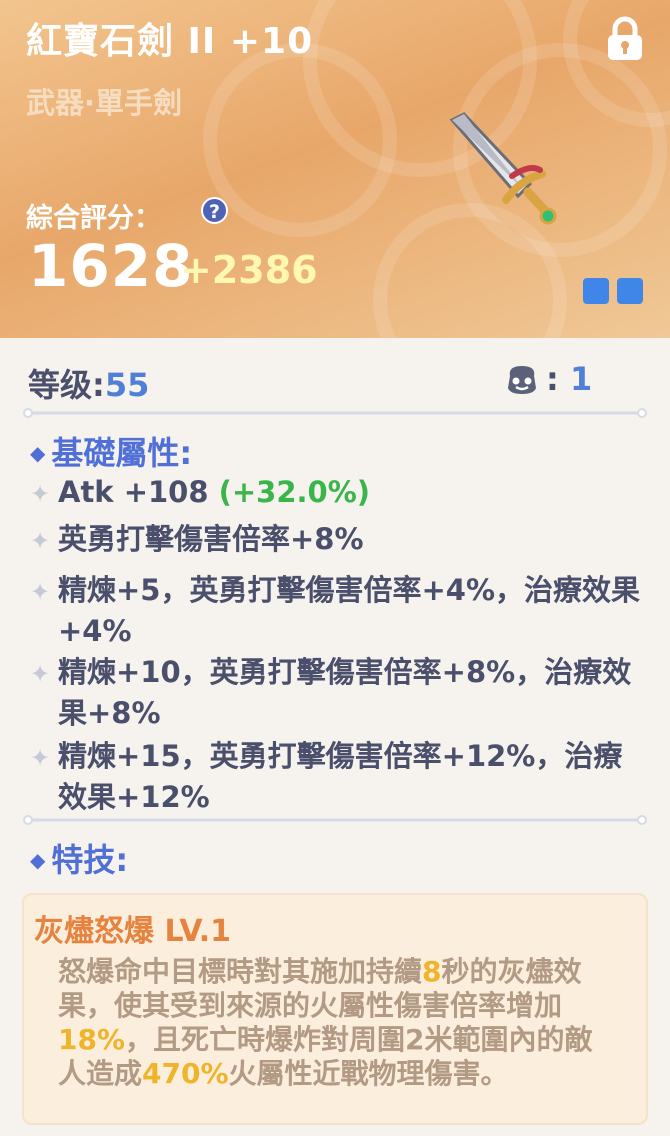 This screenshot has width=670, height=1136. Describe the element at coordinates (170, 41) in the screenshot. I see `item-title: 紅寶石劍 II +10` at that location.